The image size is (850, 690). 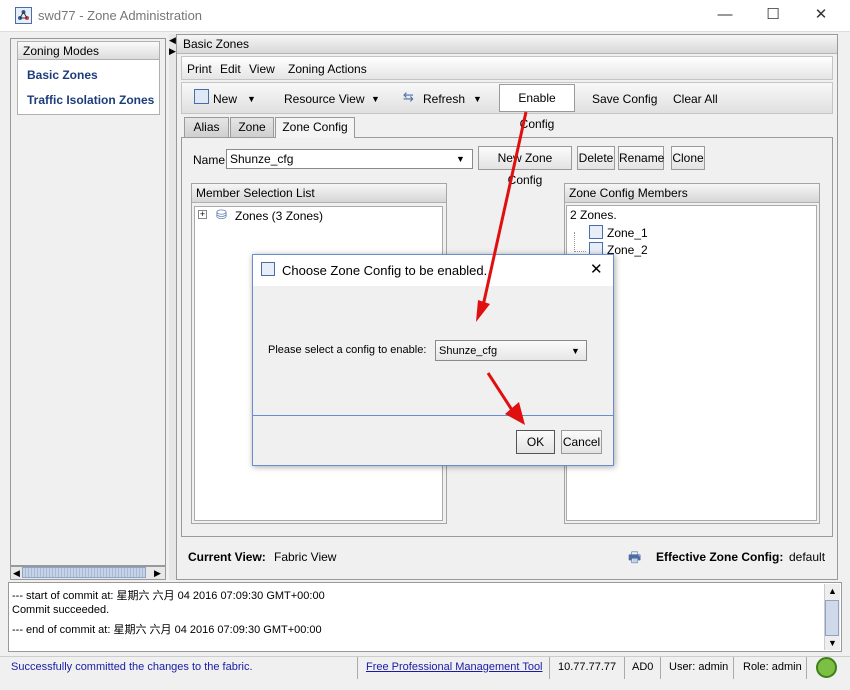 What do you see at coordinates (504, 209) in the screenshot?
I see `annotation-arrow-to-combo` at bounding box center [504, 209].